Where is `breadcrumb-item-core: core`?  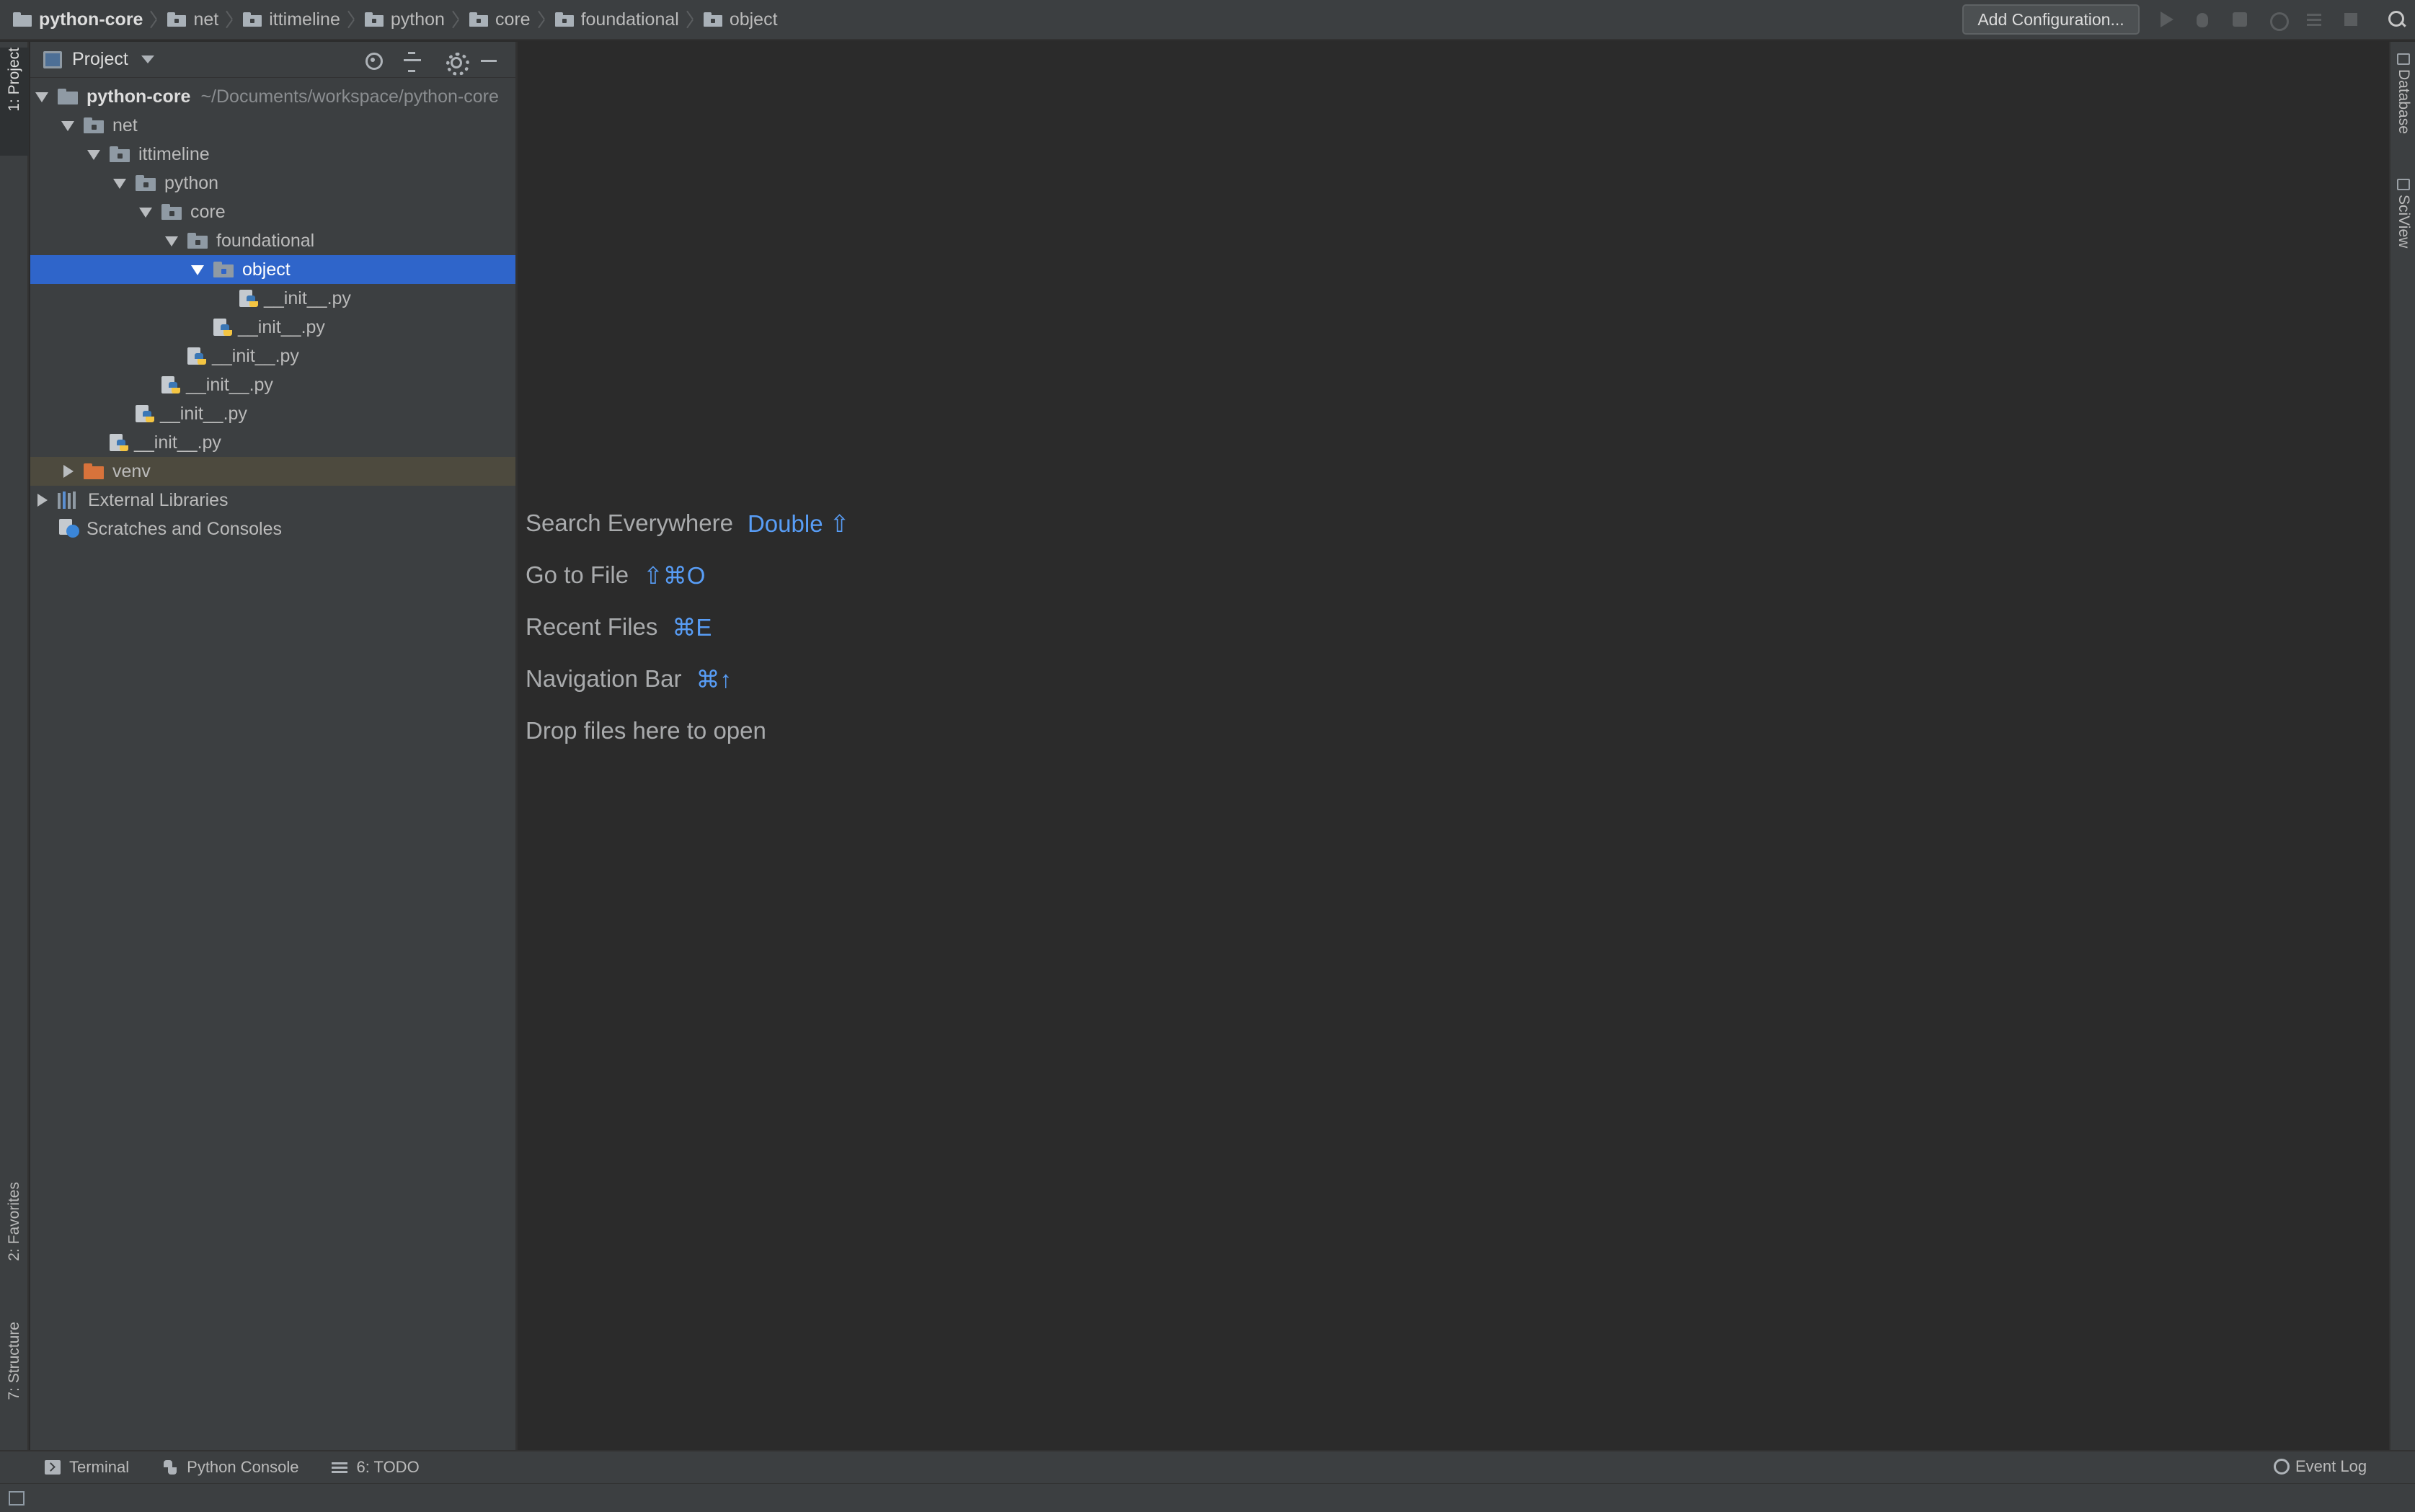
breadcrumb-item-core: core is located at coordinates (499, 20).